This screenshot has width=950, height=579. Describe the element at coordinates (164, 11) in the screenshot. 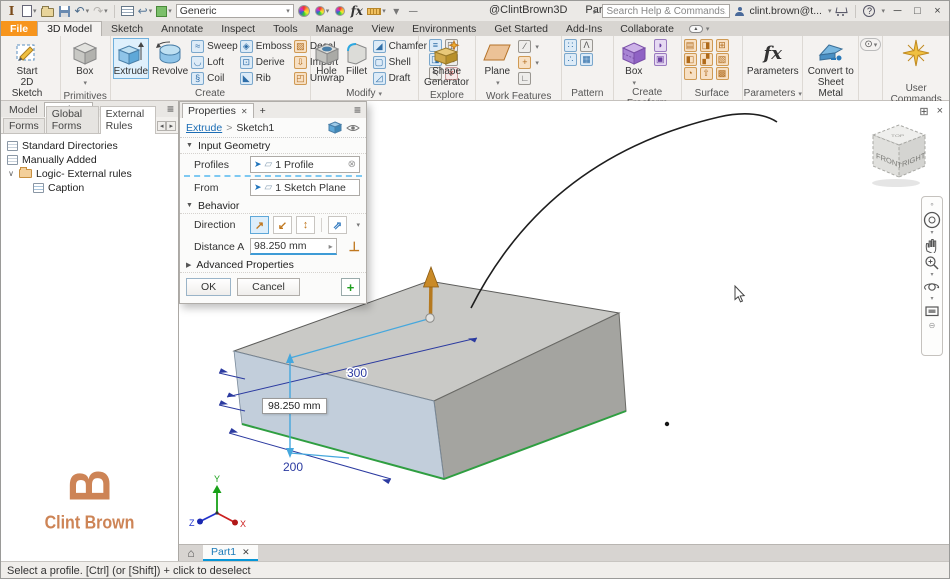

I see `material-icon: ▾` at that location.